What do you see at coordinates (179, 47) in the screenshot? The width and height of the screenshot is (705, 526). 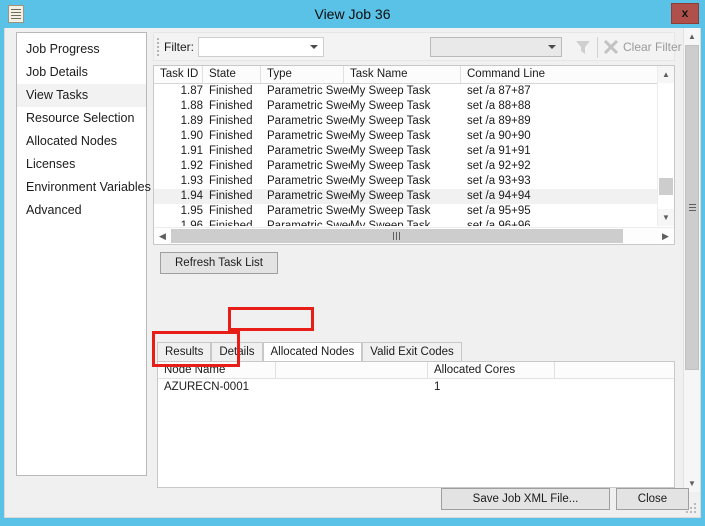 I see `filter-label: Filter:` at bounding box center [179, 47].